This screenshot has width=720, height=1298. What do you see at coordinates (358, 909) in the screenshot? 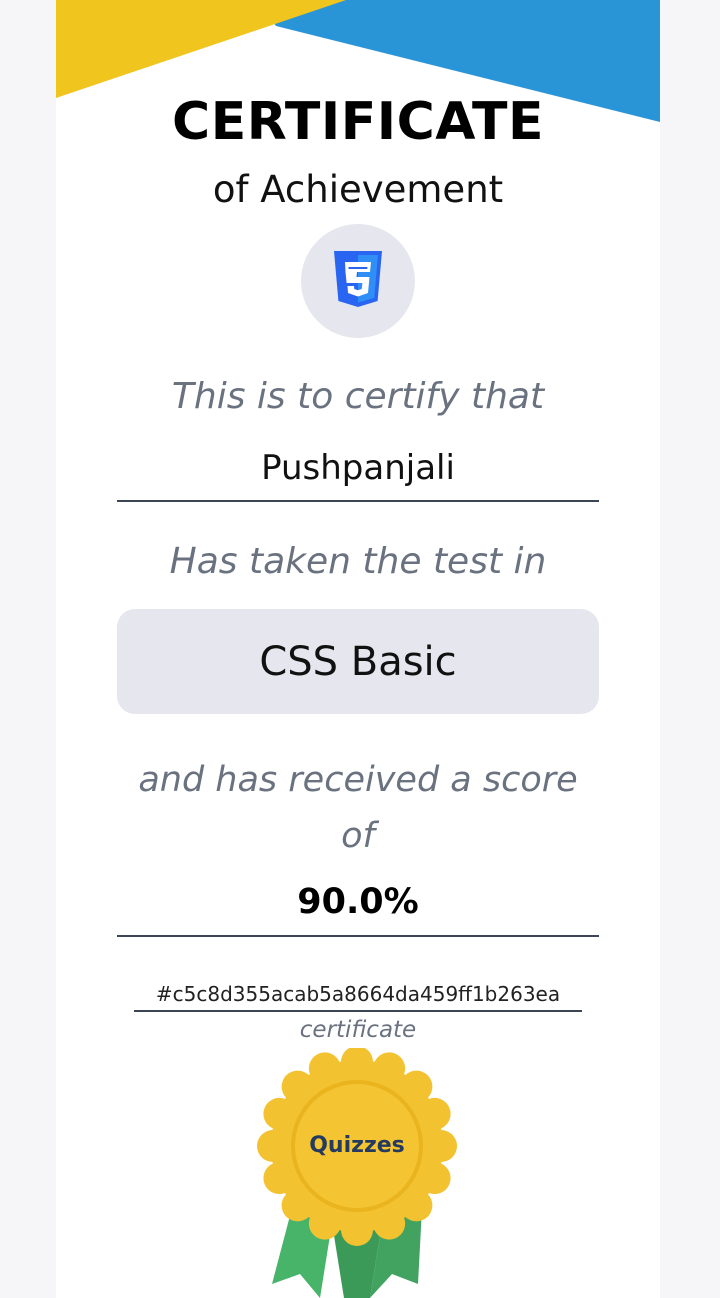
I see `score-value: 90.0%` at bounding box center [358, 909].